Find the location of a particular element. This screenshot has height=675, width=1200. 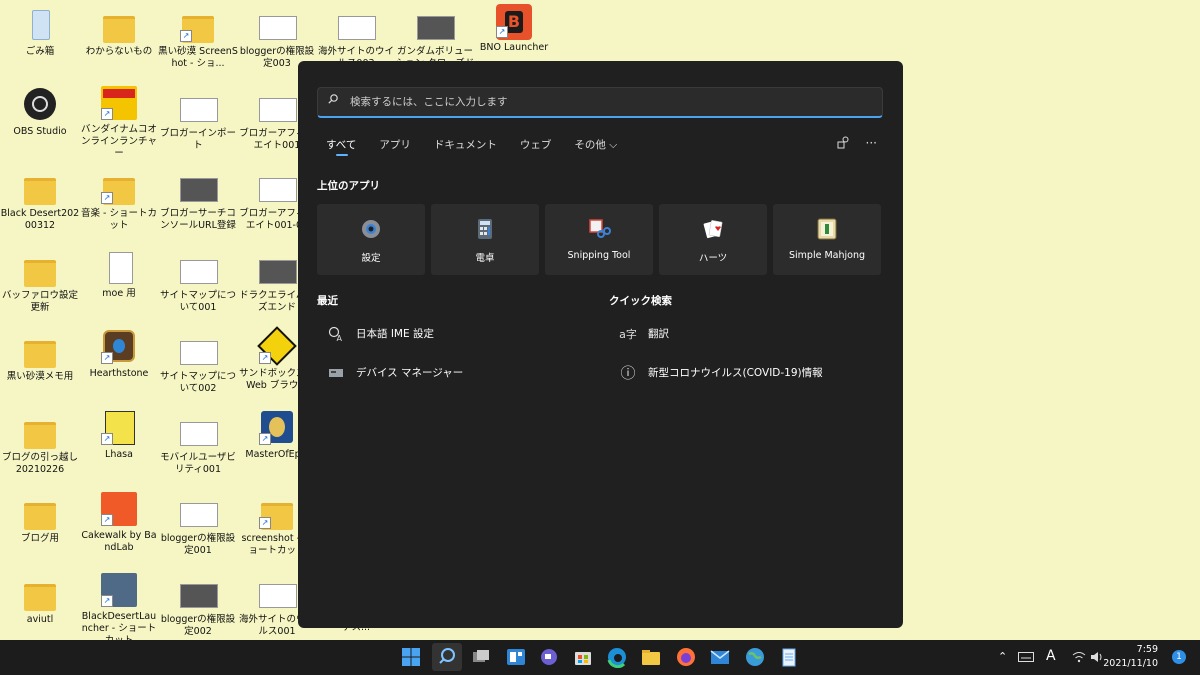

wifi-icon is located at coordinates (1079, 657).